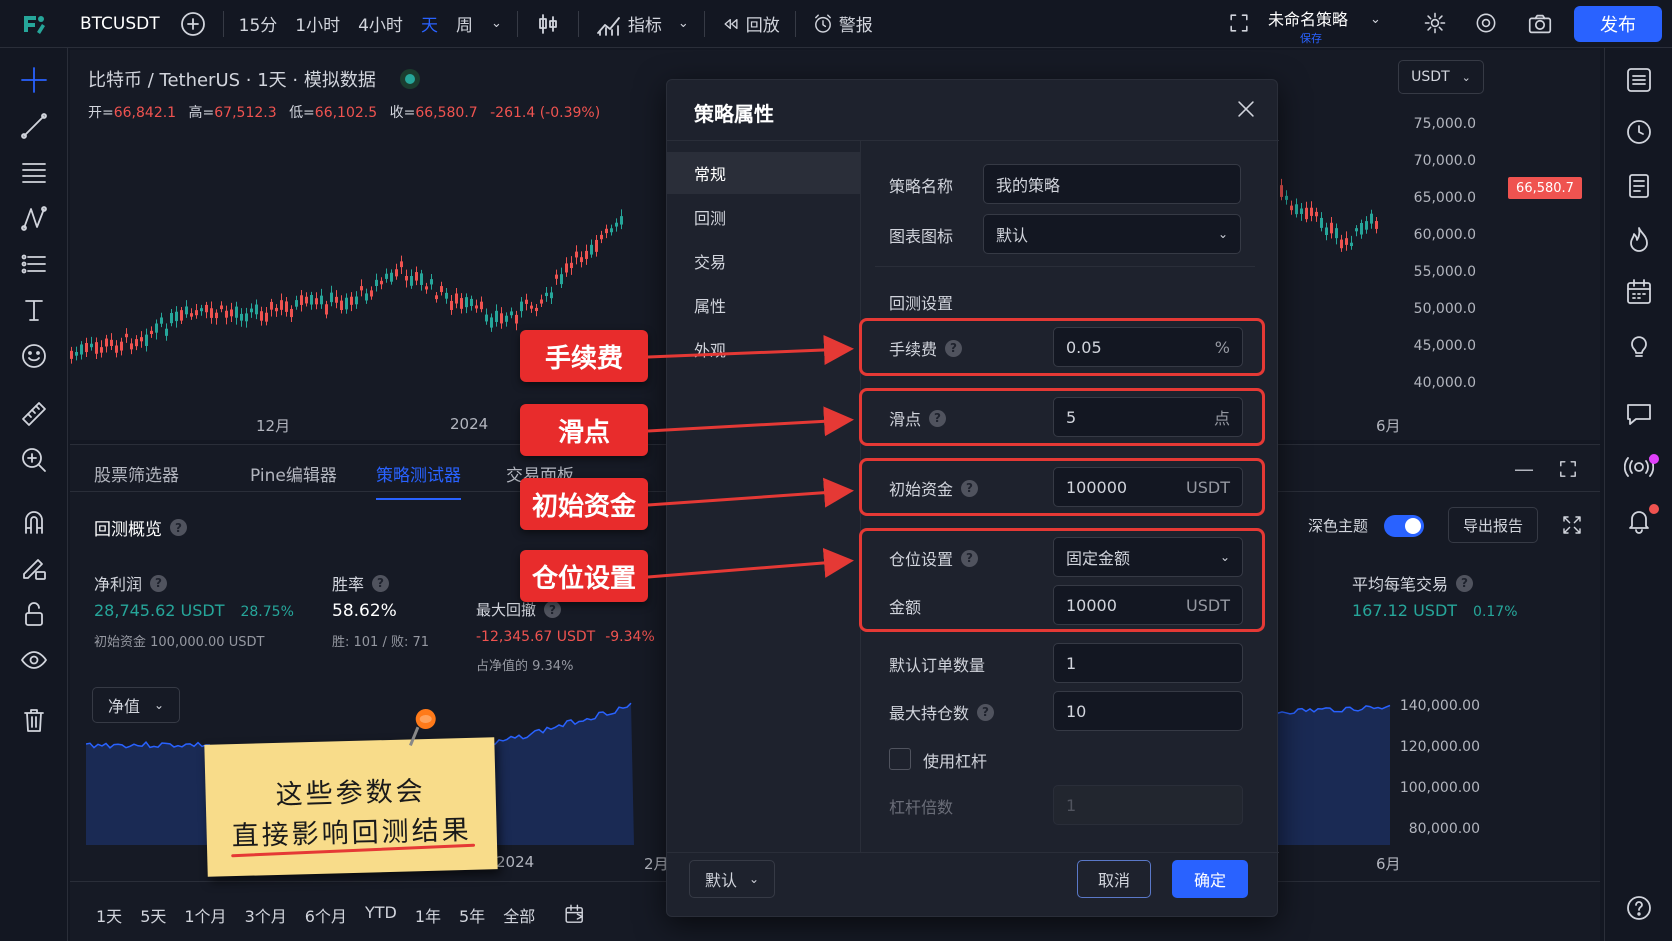 The height and width of the screenshot is (941, 1672). What do you see at coordinates (562, 774) in the screenshot?
I see `equity-segment-mid-fill` at bounding box center [562, 774].